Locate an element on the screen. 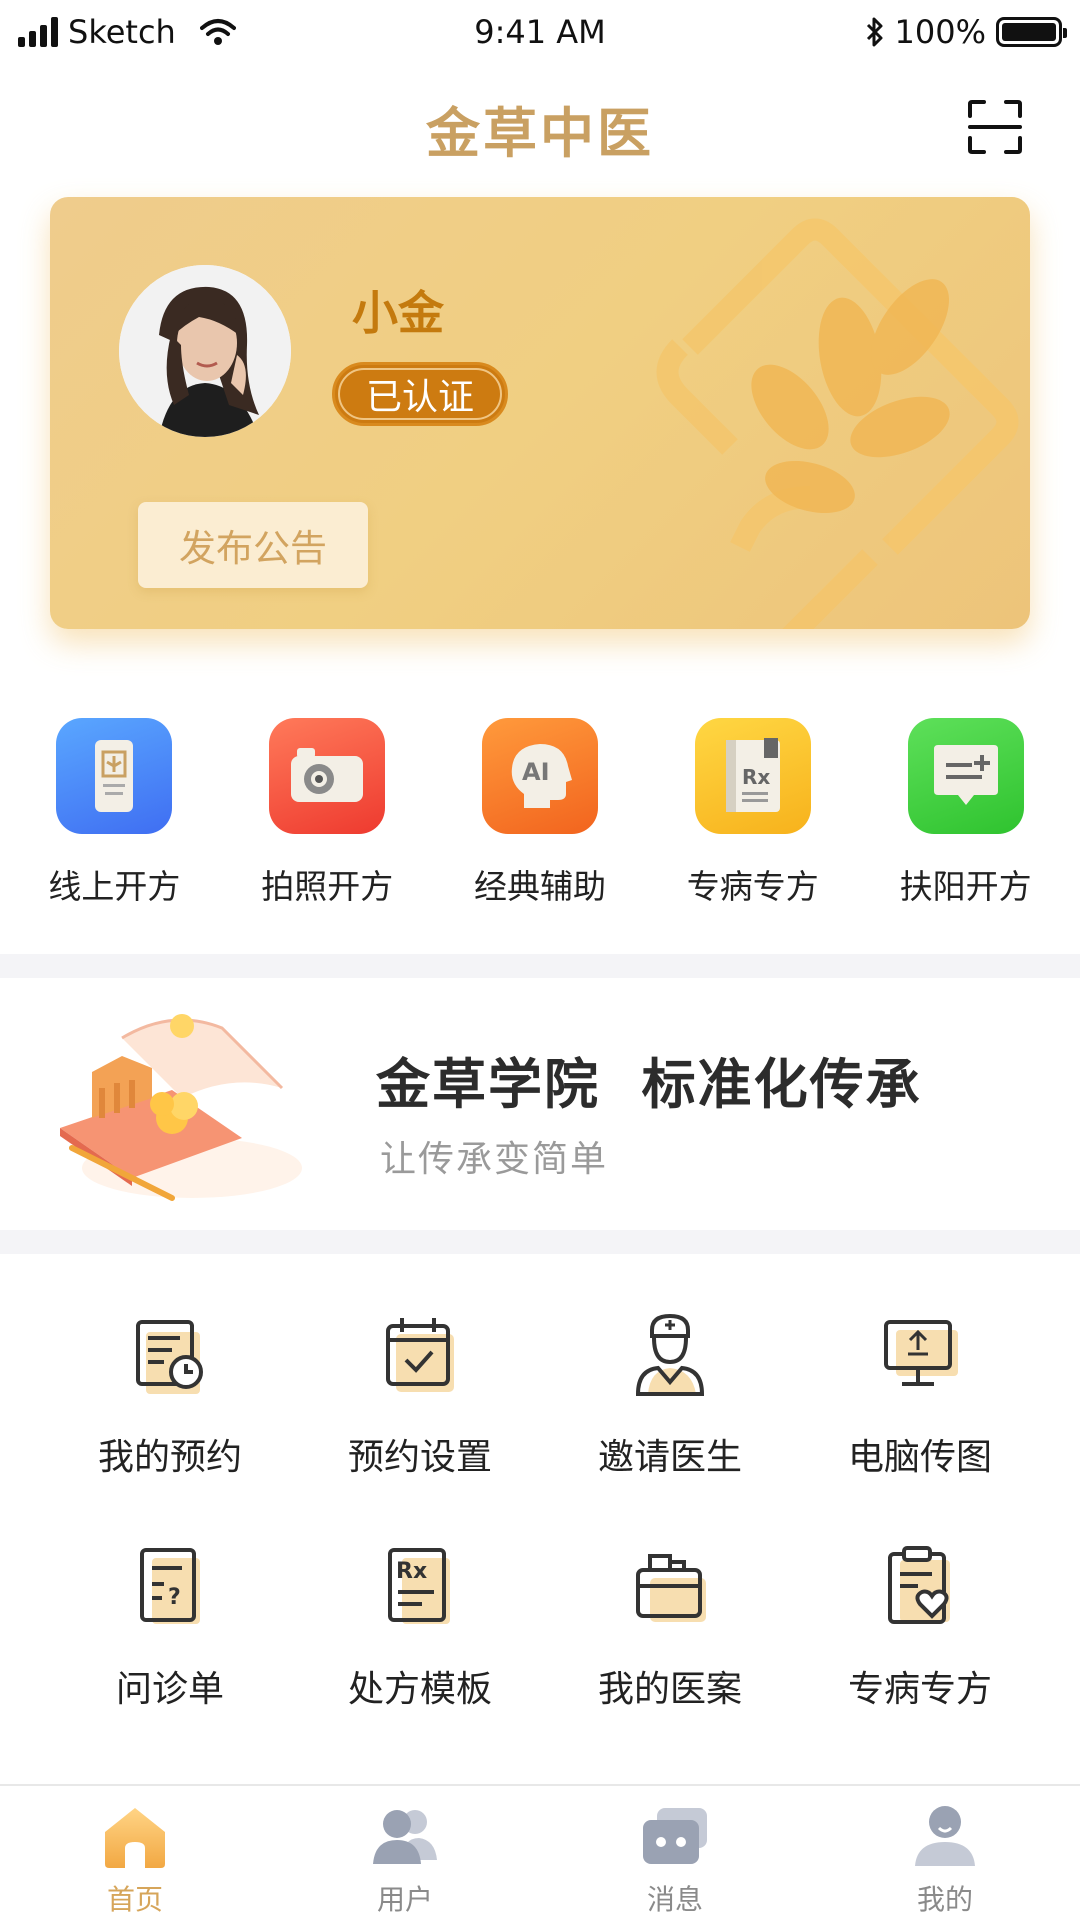 The image size is (1080, 1920). tab-label: 用户 is located at coordinates (404, 1899).